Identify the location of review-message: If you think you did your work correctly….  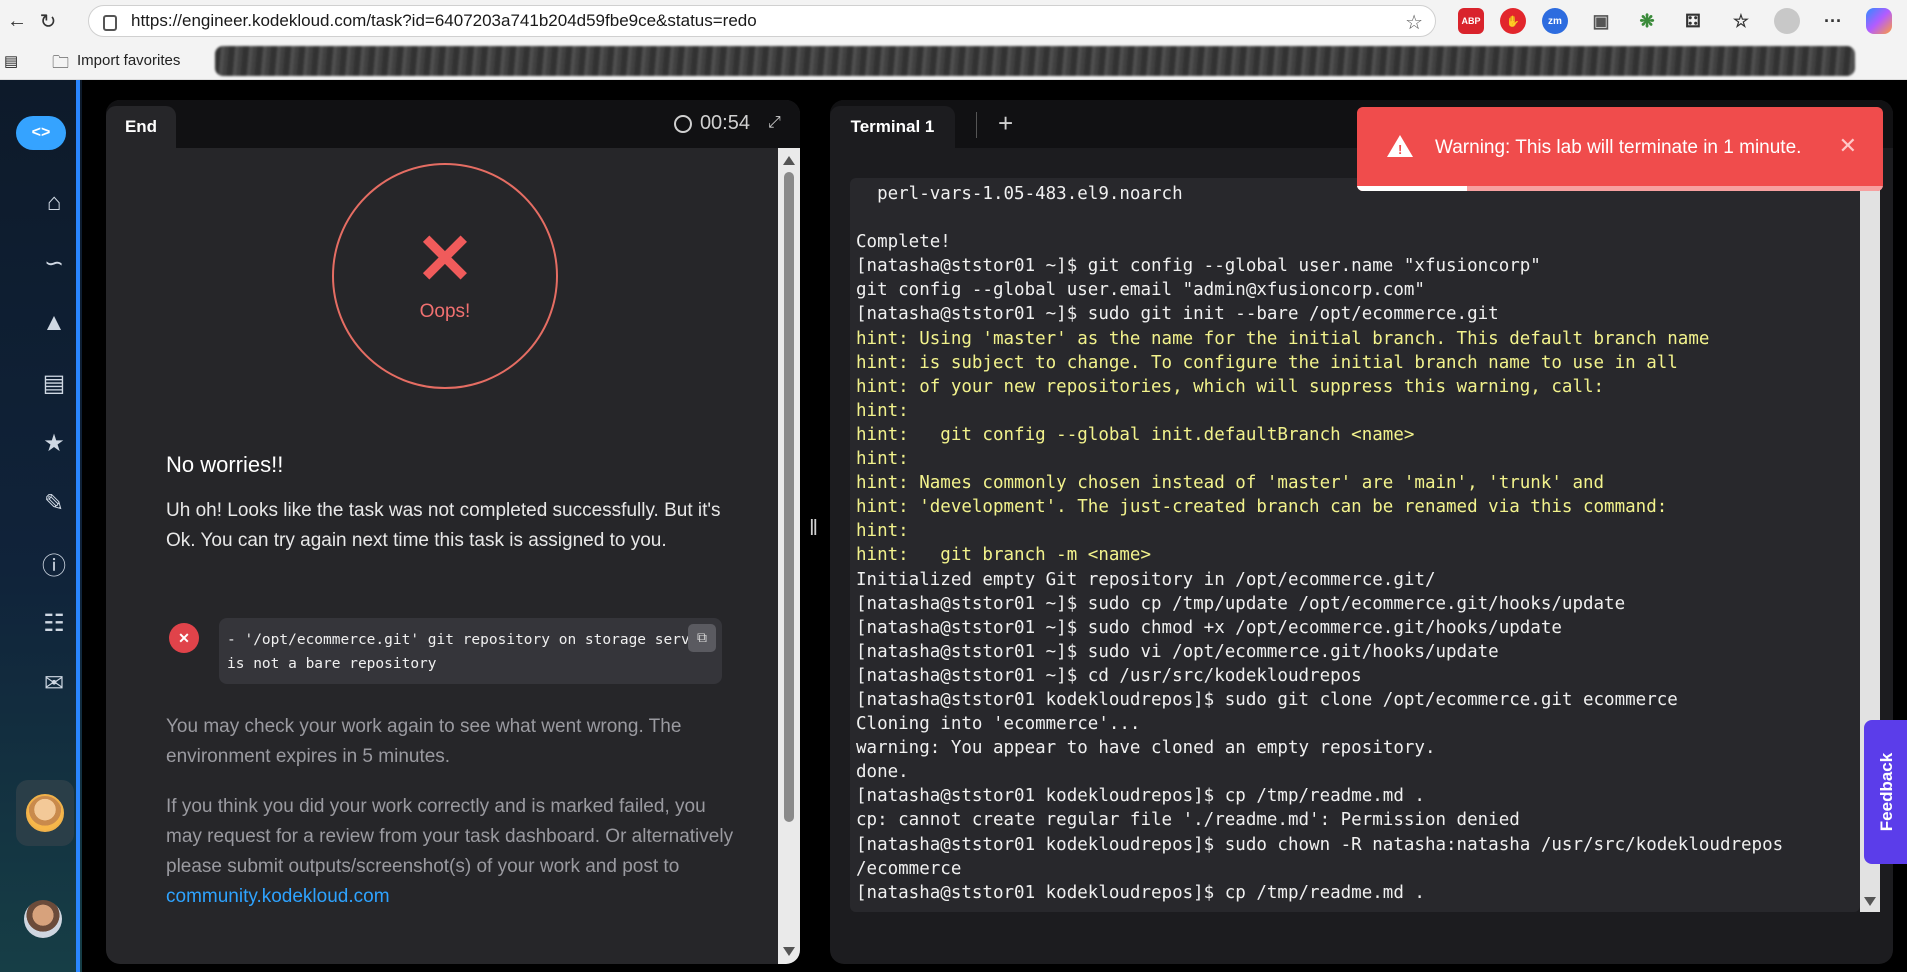
(451, 852).